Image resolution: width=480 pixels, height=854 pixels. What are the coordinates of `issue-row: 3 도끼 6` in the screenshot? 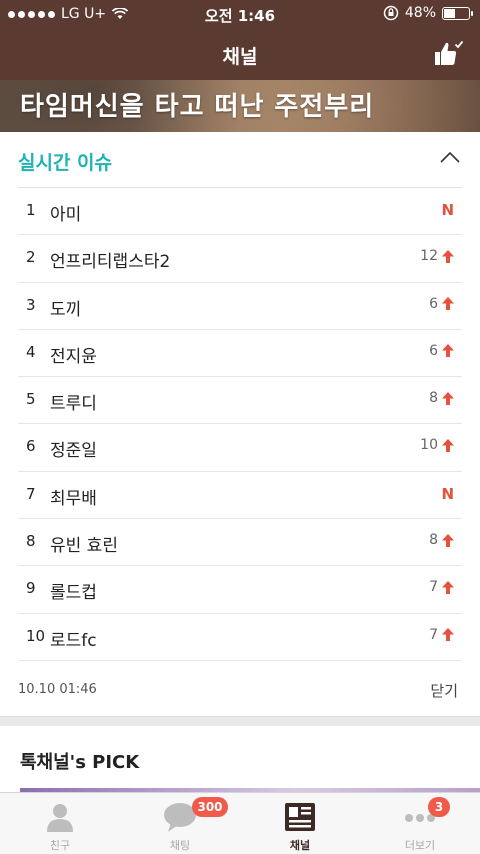 It's located at (240, 306).